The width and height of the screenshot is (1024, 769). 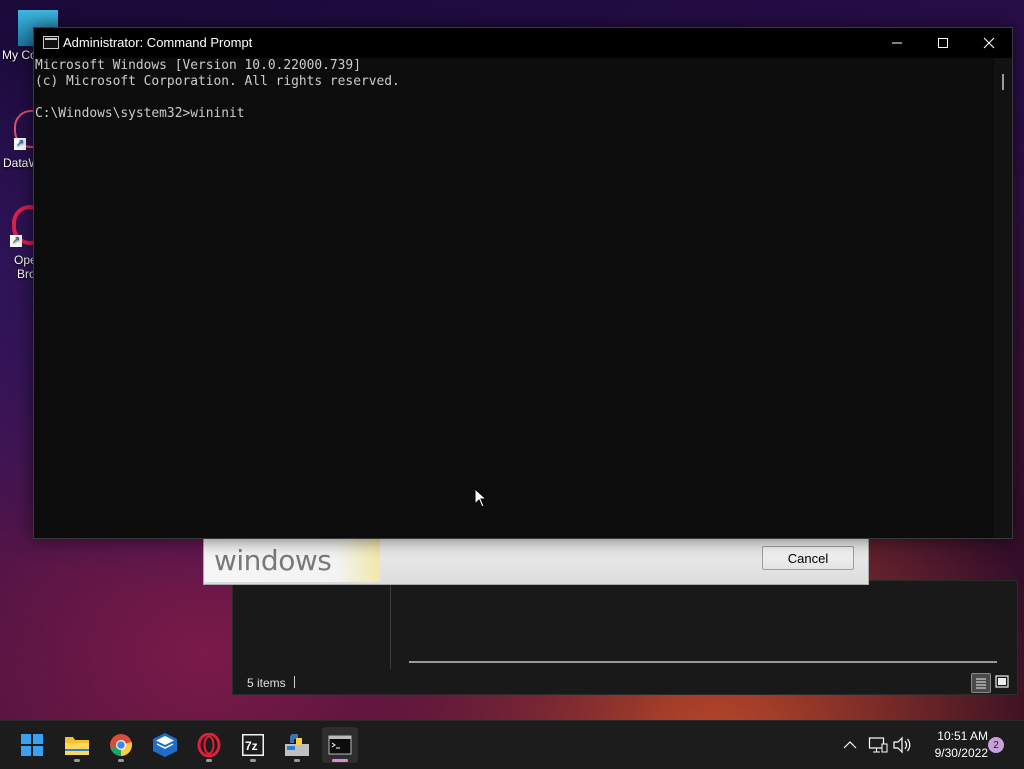 I want to click on volume-button, so click(x=902, y=745).